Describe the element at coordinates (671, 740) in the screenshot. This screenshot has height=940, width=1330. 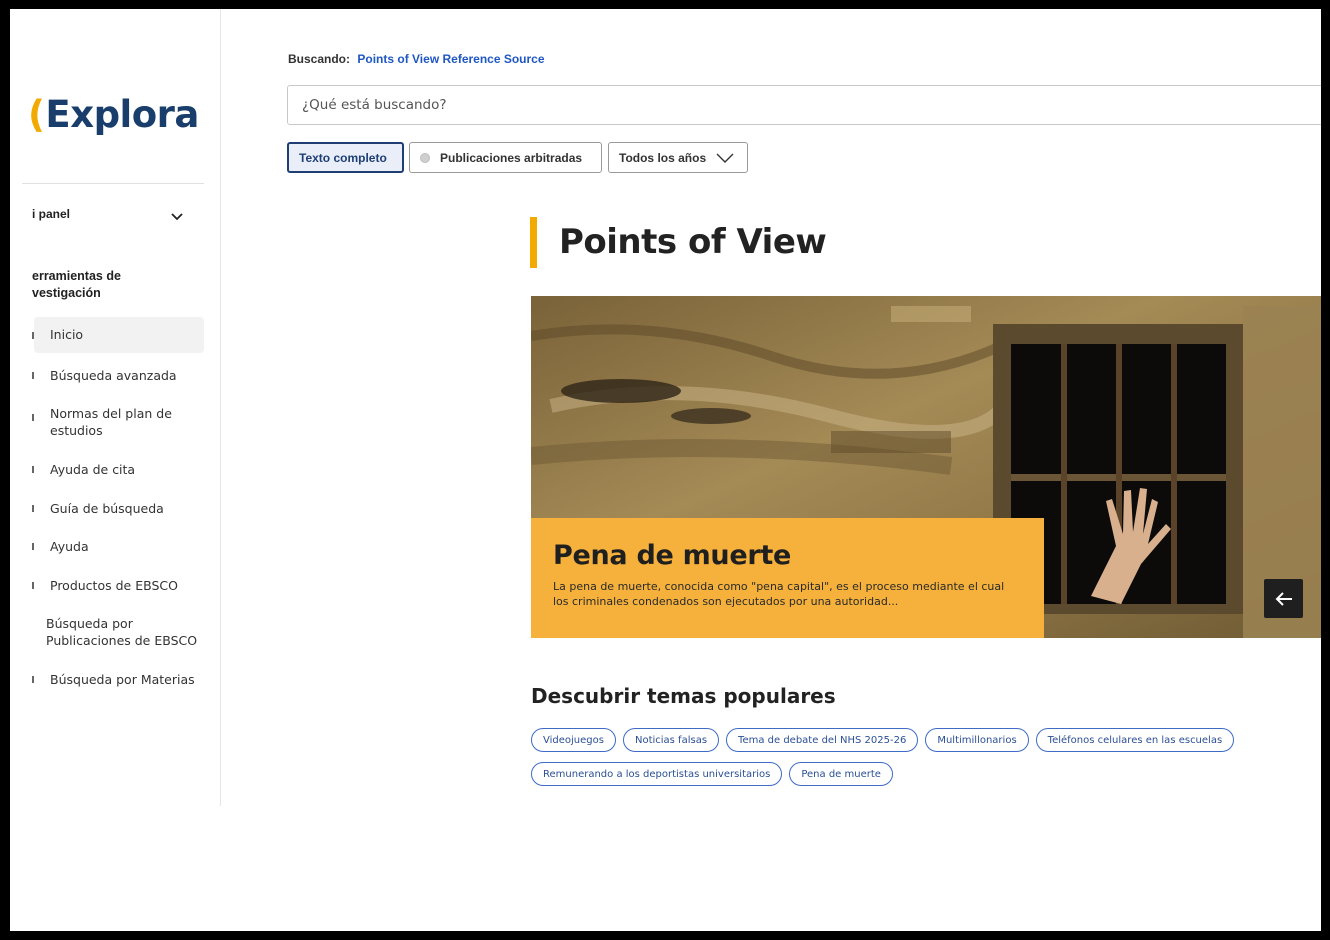
I see `topic-chip: Noticias falsas` at that location.